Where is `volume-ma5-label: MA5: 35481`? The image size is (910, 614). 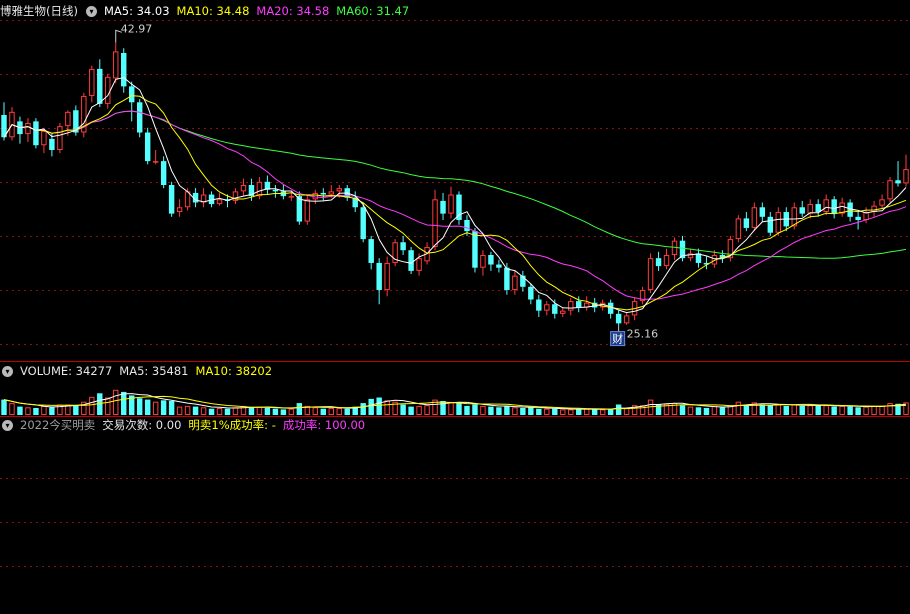
volume-ma5-label: MA5: 35481 is located at coordinates (154, 371).